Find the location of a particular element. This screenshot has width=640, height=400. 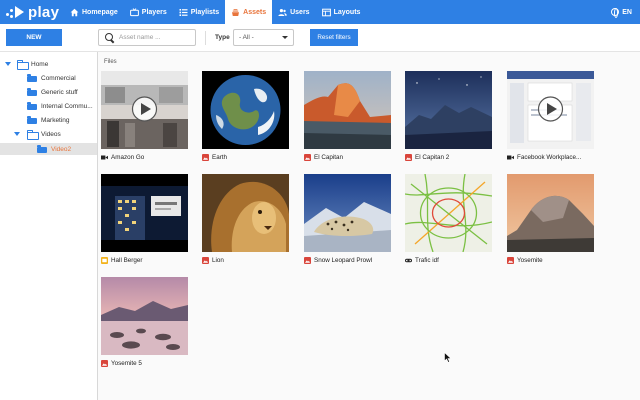

facebook-workplace-thumbnail is located at coordinates (550, 110).